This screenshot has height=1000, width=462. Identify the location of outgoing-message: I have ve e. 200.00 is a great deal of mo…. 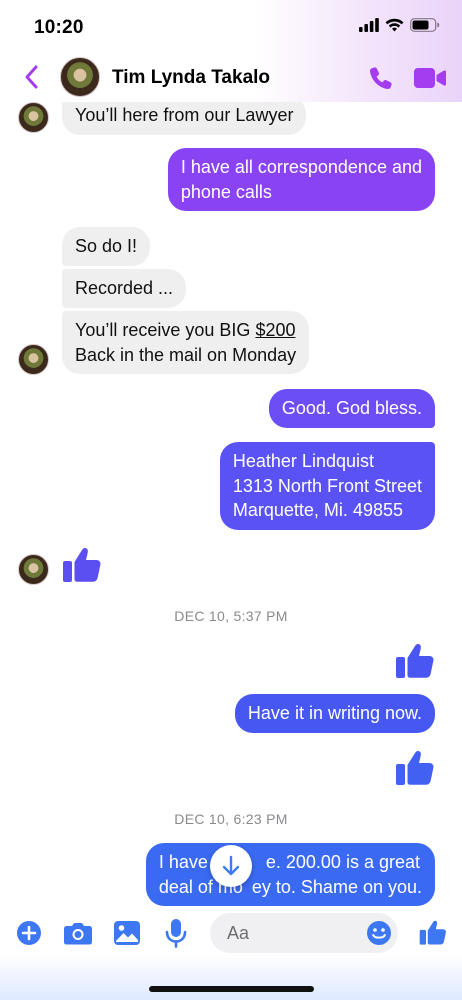
(290, 874).